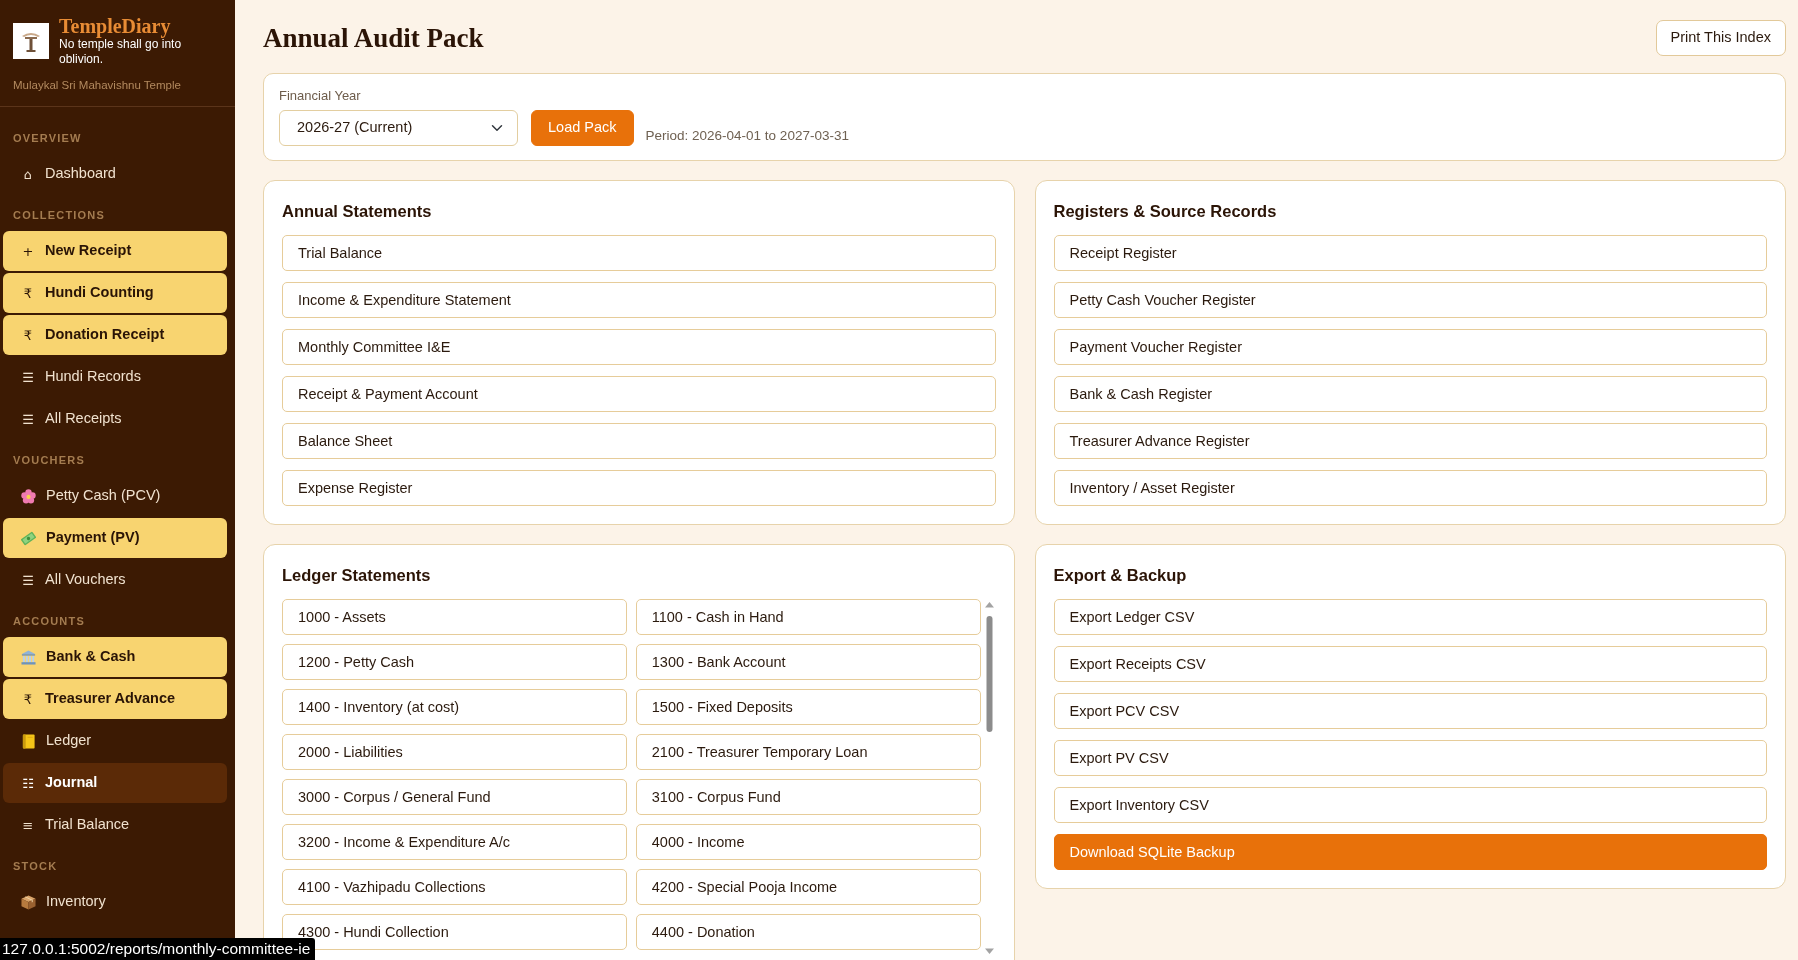  I want to click on section-heading: COLLECTIONS, so click(59, 215).